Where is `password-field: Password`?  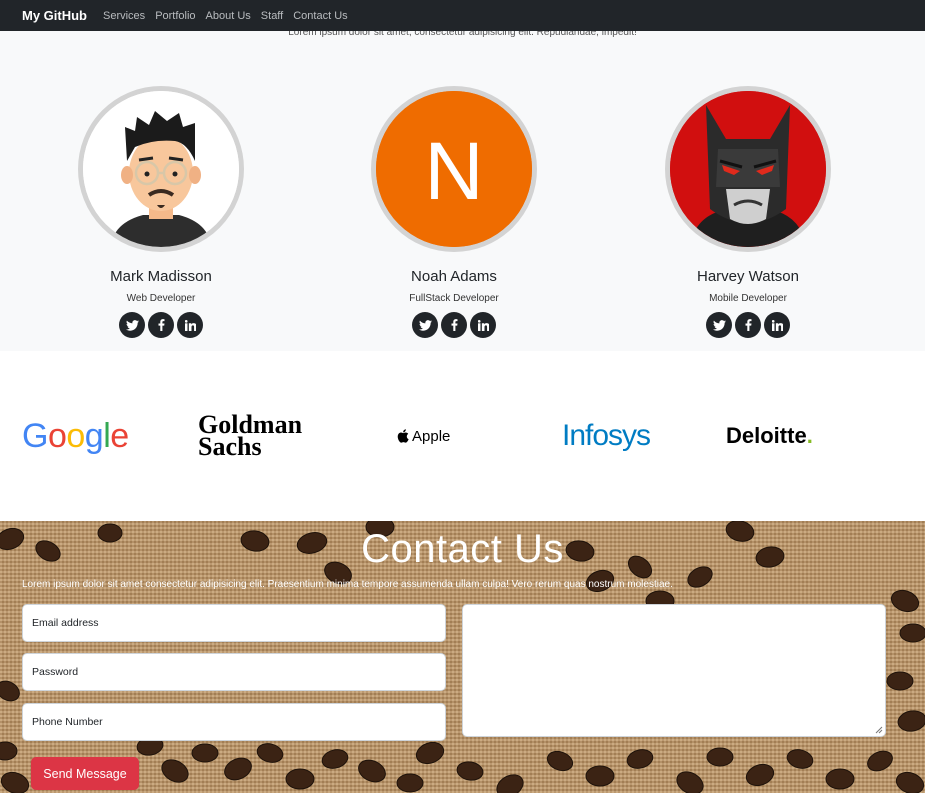
password-field: Password is located at coordinates (234, 672).